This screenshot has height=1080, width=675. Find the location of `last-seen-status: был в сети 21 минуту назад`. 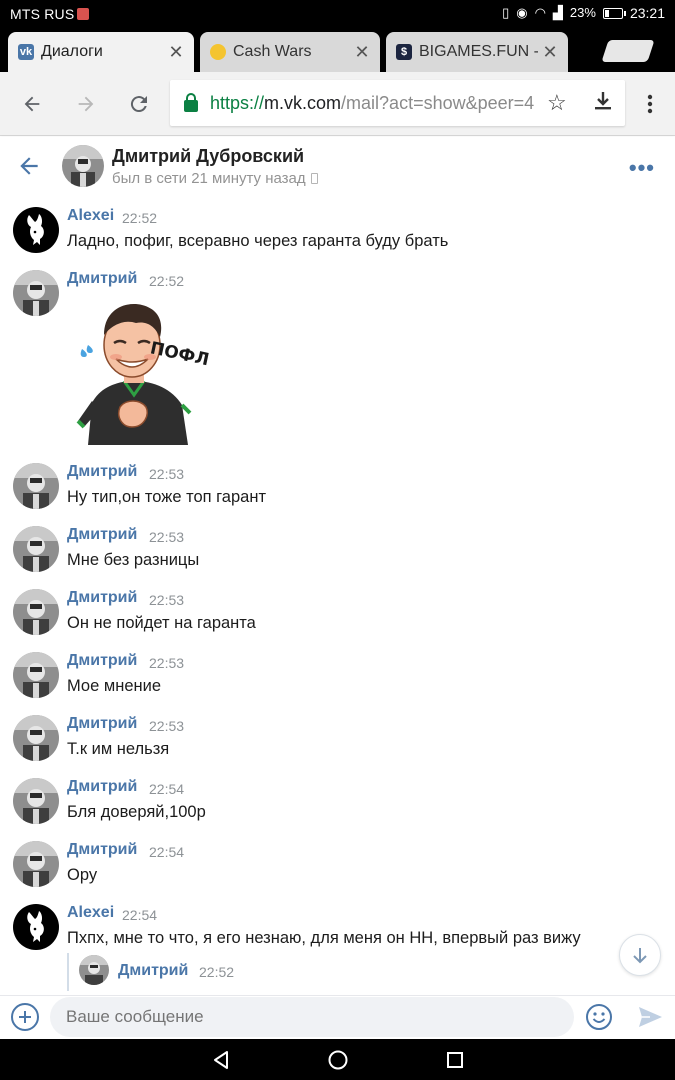

last-seen-status: был в сети 21 минуту назад is located at coordinates (215, 178).